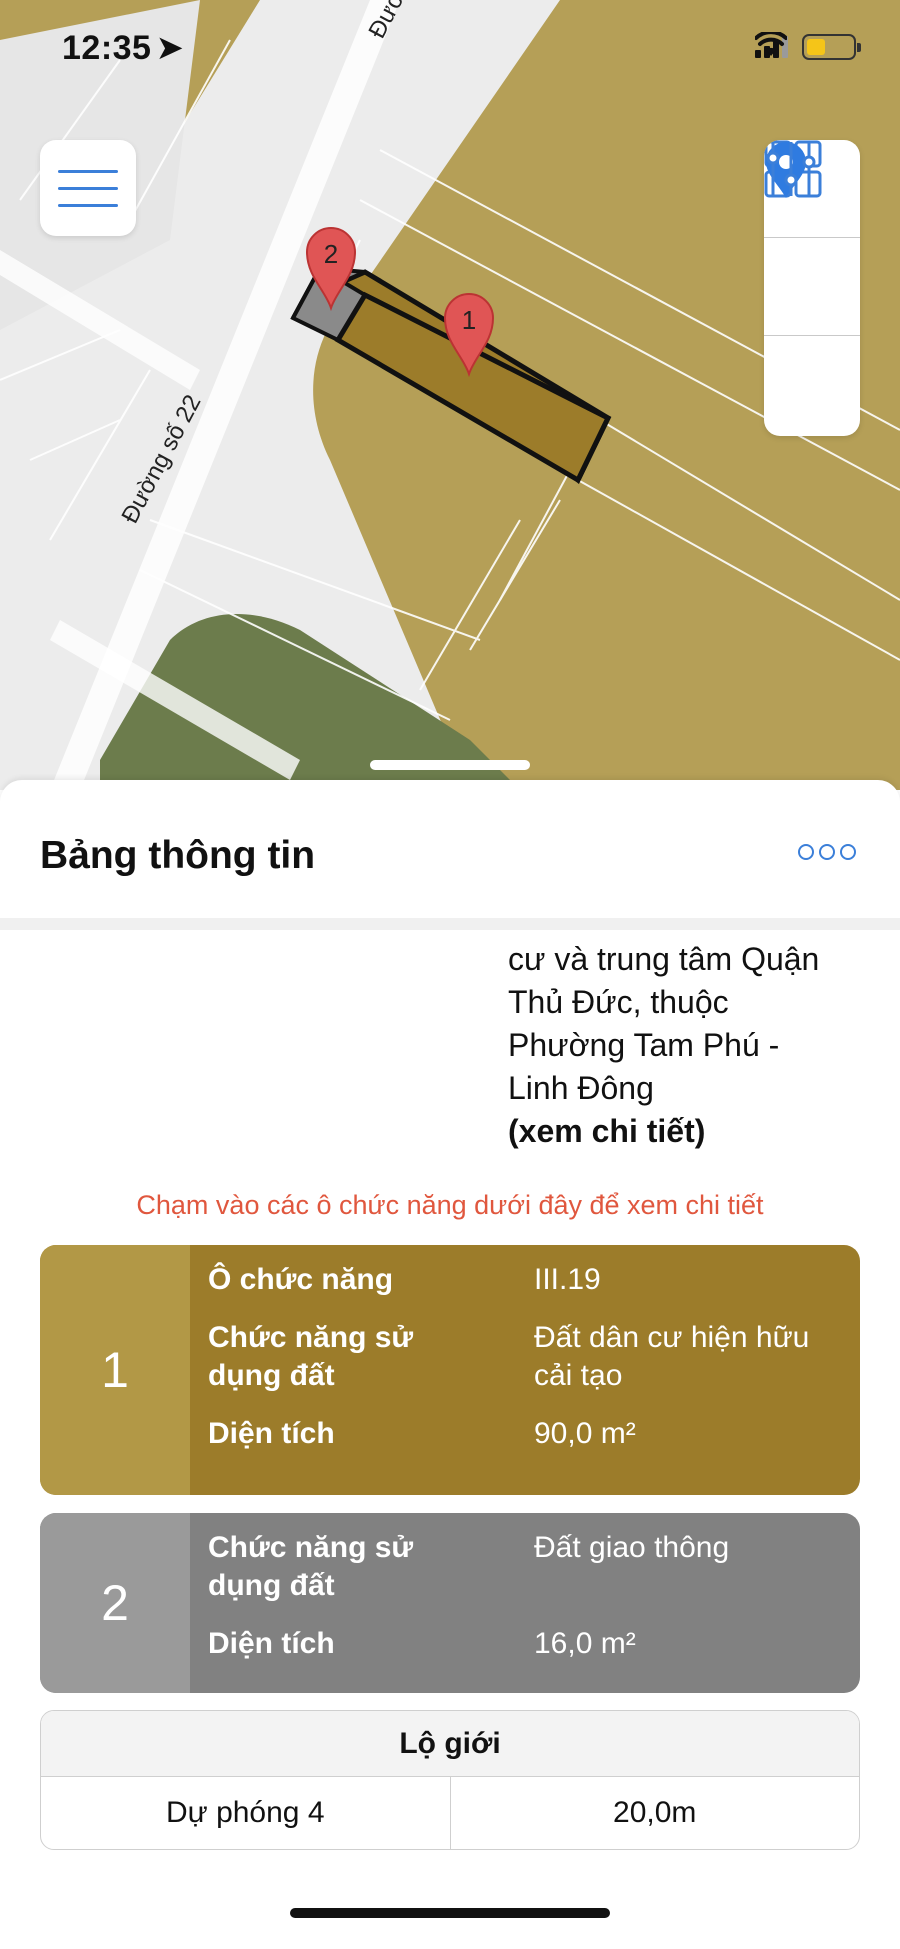 This screenshot has height=1949, width=900. I want to click on svg-text: 1, so click(469, 320).